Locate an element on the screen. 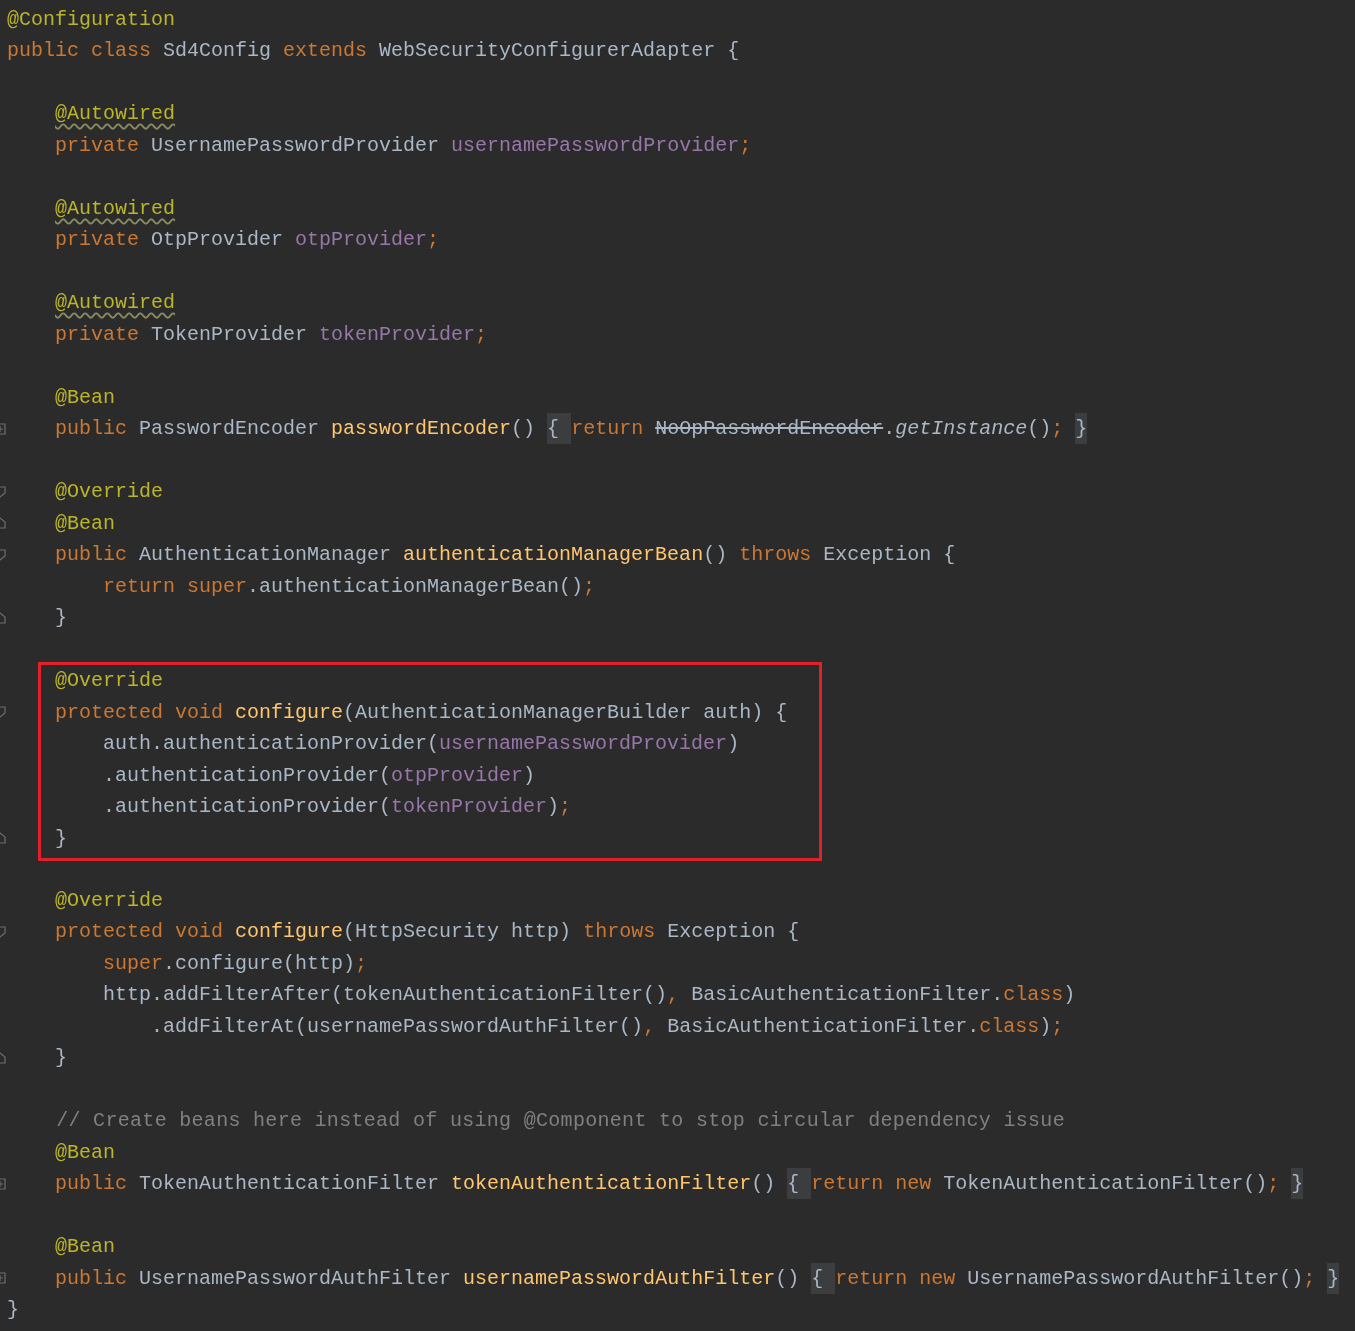 Image resolution: width=1355 pixels, height=1331 pixels. code-line: .authenticationProvider(otpProvider) is located at coordinates (319, 775).